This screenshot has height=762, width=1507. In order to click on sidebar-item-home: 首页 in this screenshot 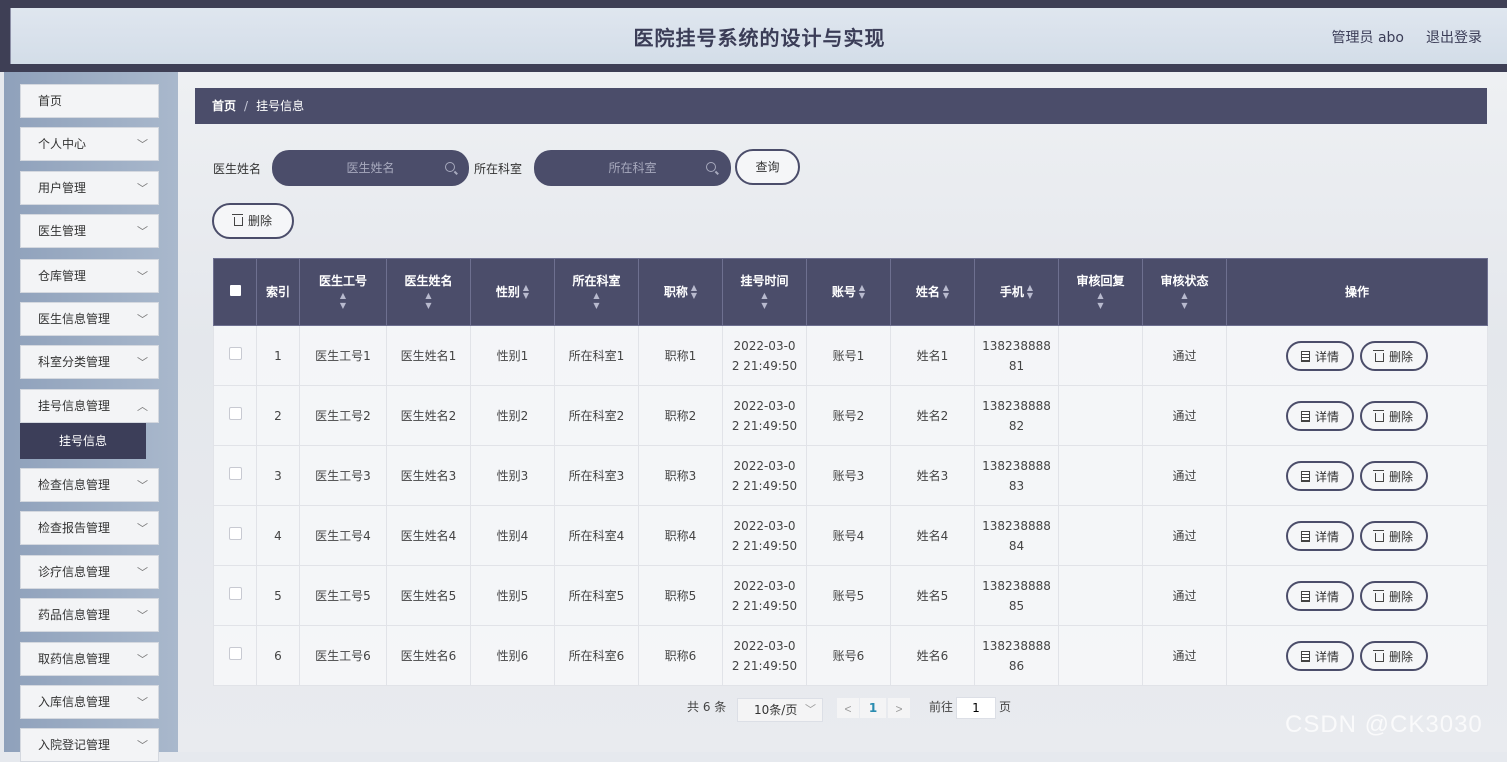, I will do `click(89, 101)`.